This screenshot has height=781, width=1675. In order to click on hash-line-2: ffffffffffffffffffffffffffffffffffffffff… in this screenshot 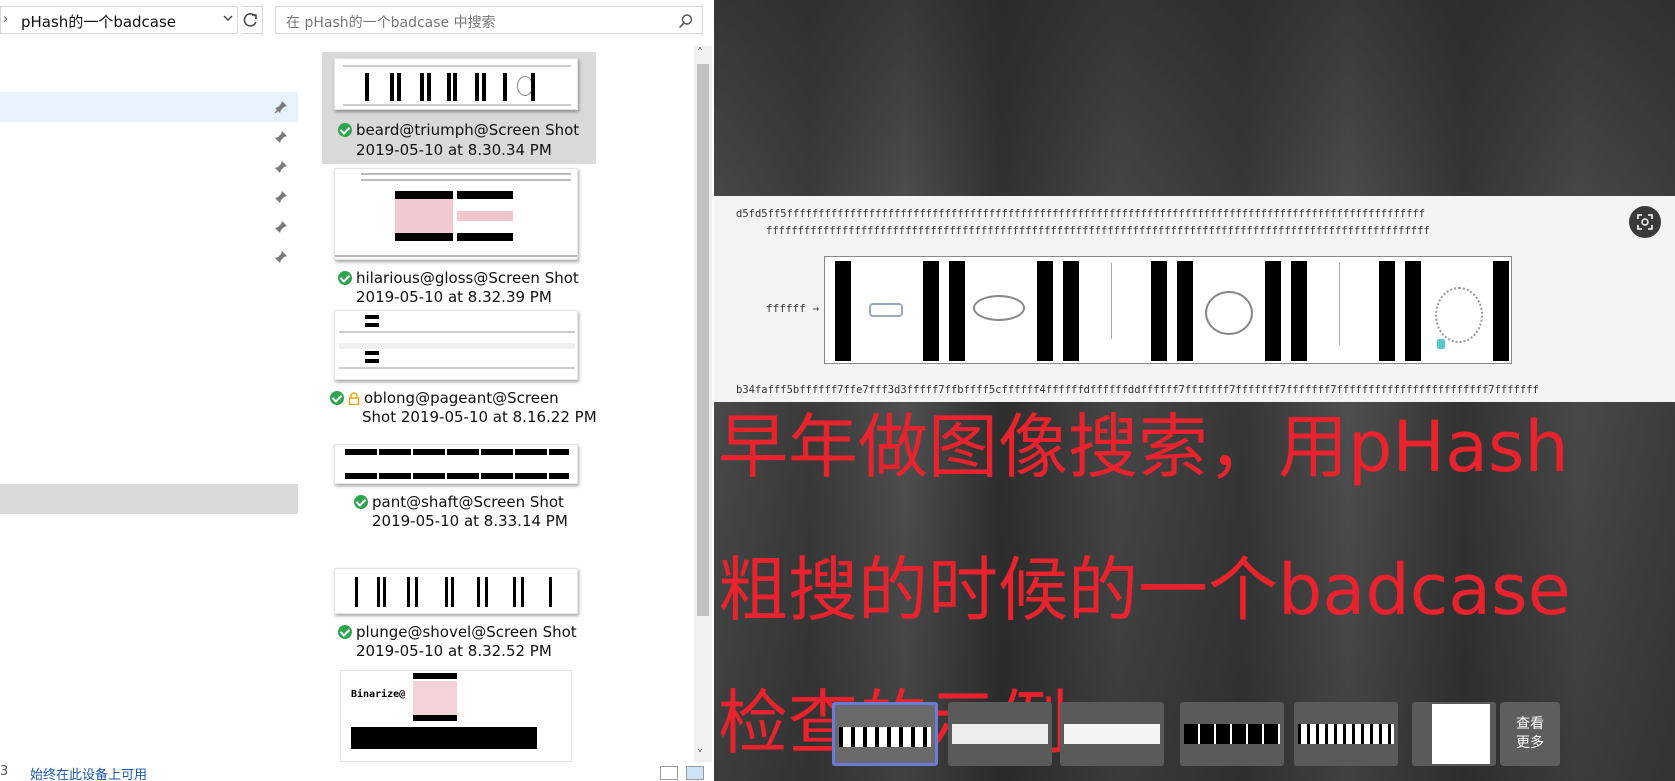, I will do `click(1098, 231)`.